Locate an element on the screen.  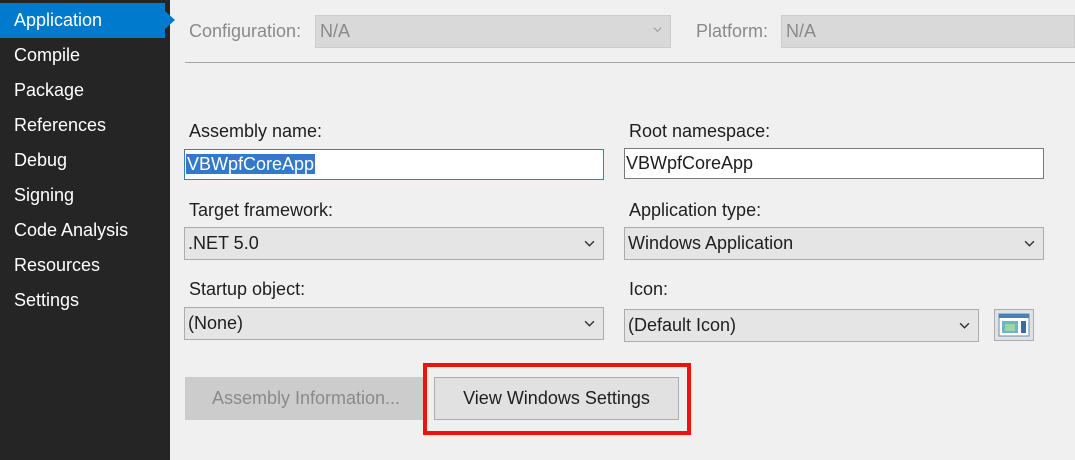
sidebar-item-label: Signing is located at coordinates (44, 195).